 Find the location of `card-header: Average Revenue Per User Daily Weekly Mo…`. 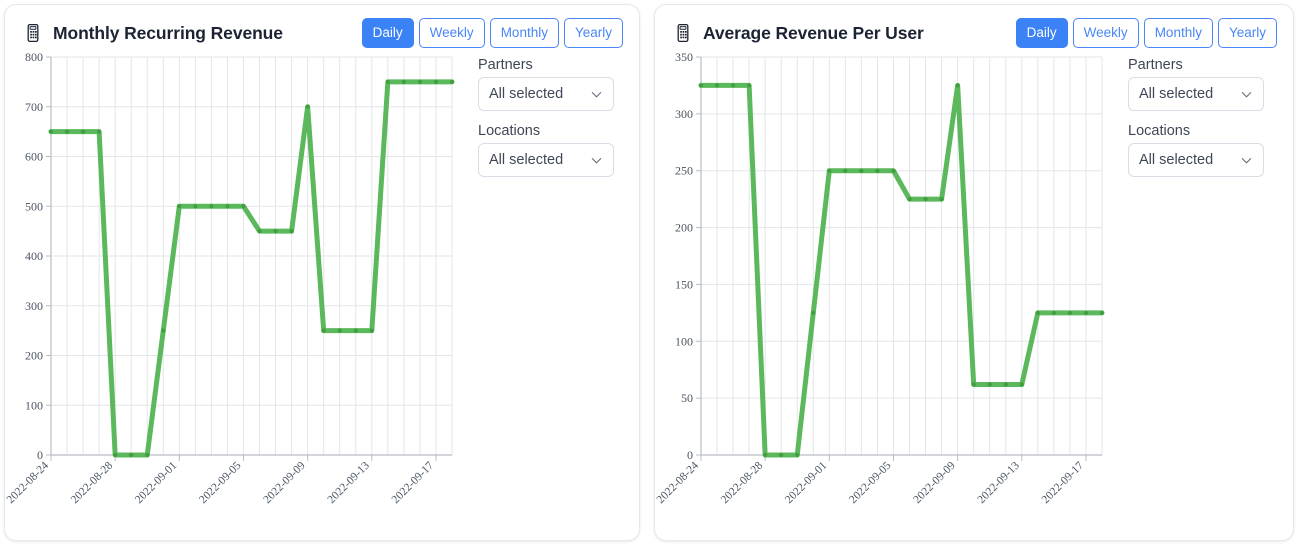

card-header: Average Revenue Per User Daily Weekly Mo… is located at coordinates (974, 27).